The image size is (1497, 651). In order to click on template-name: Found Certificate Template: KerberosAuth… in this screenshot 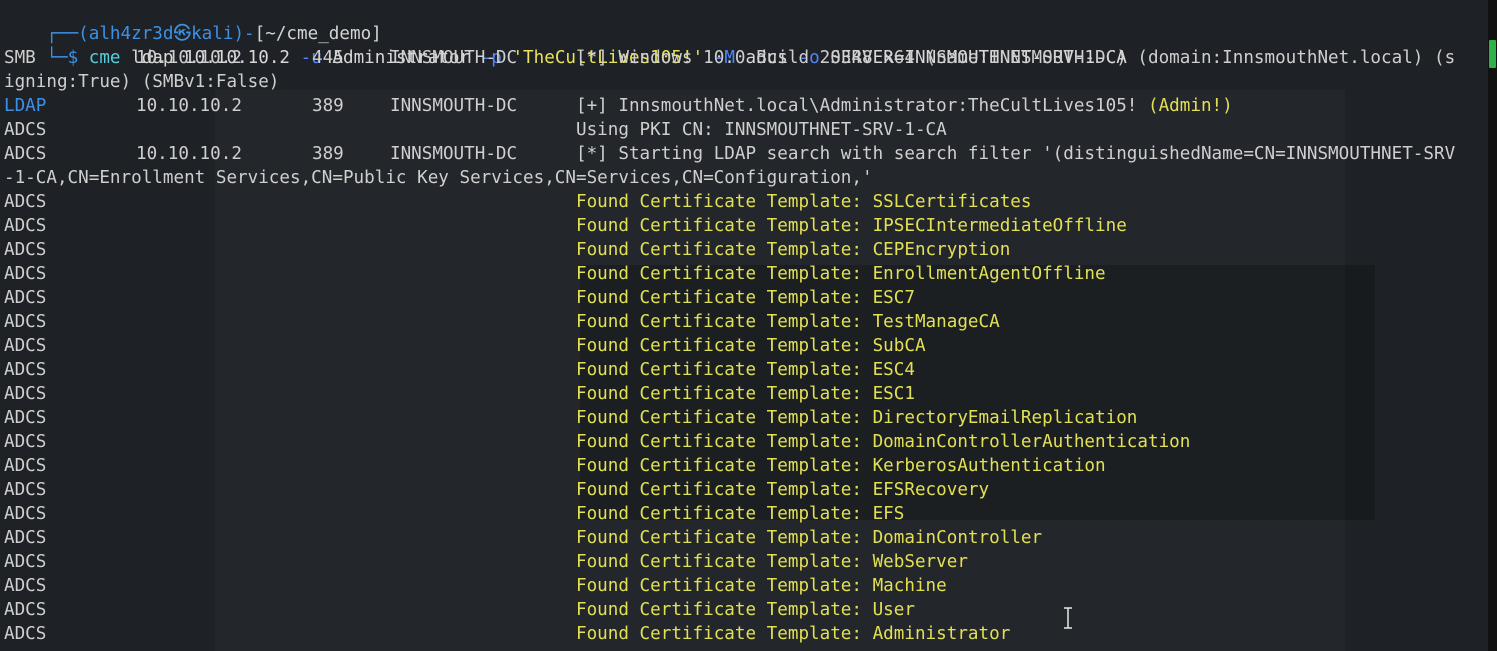, I will do `click(841, 466)`.